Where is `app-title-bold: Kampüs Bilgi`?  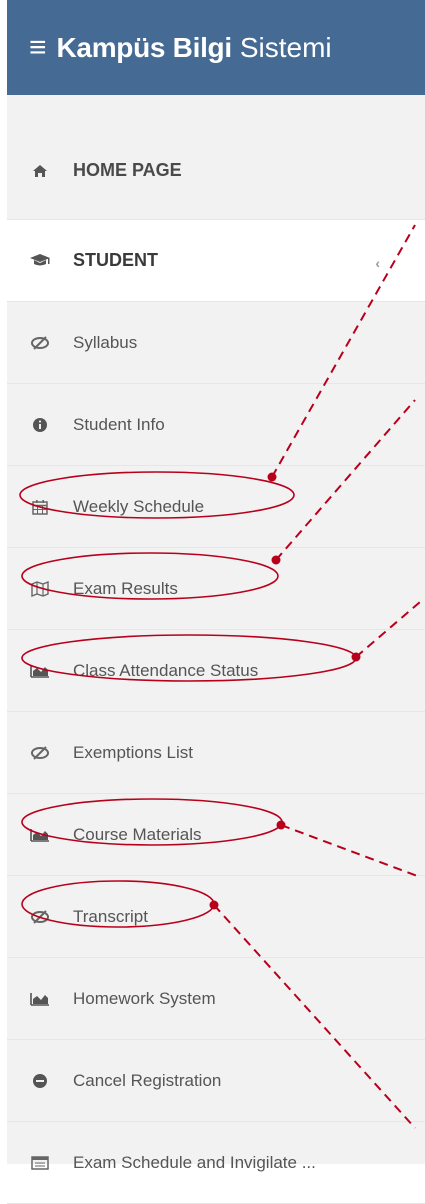 app-title-bold: Kampüs Bilgi is located at coordinates (144, 47).